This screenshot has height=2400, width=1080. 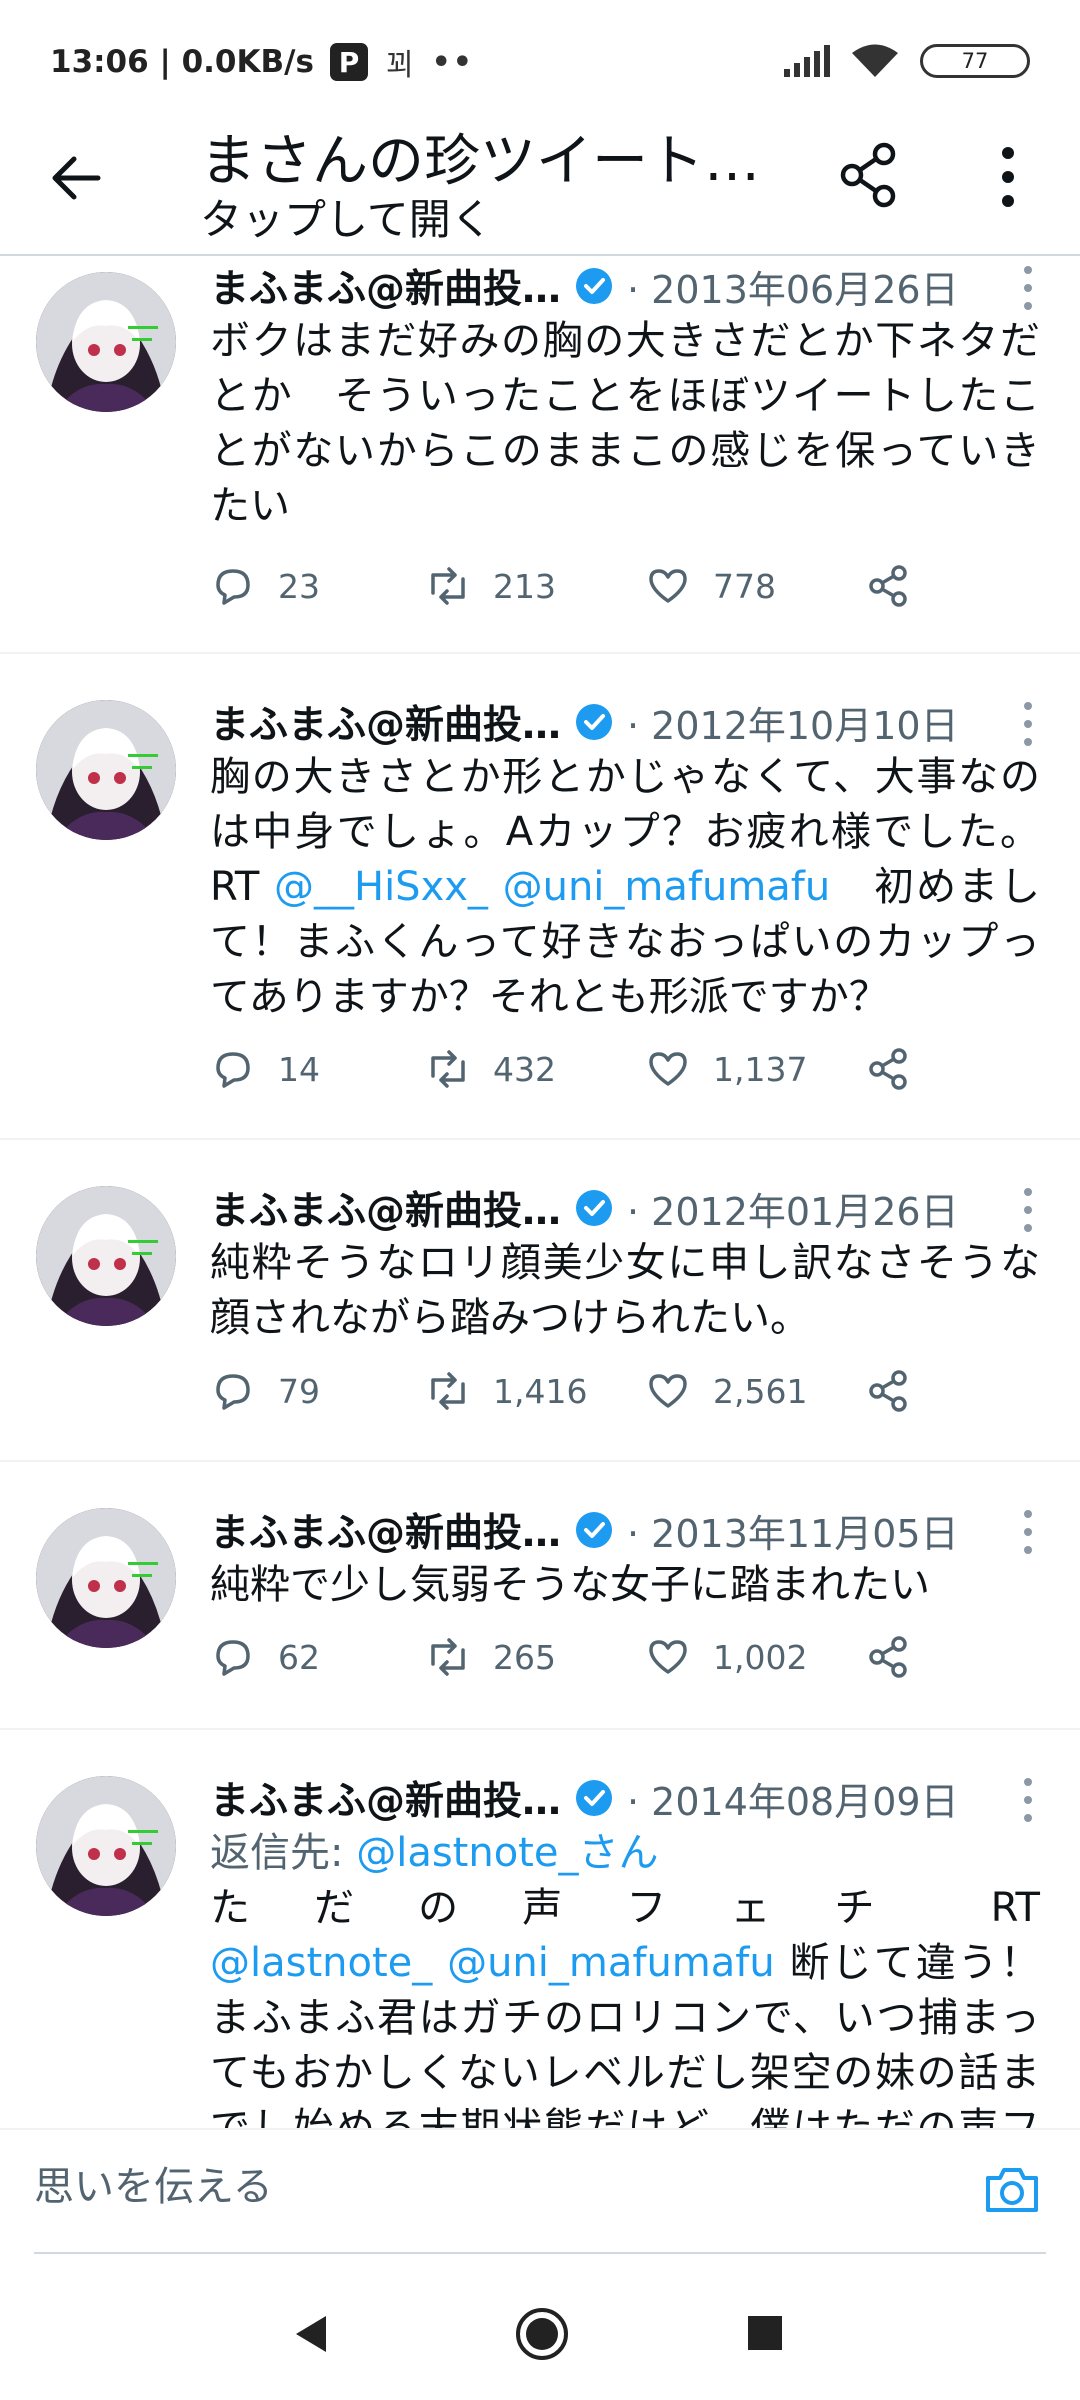 I want to click on nav-recents-icon, so click(x=765, y=2333).